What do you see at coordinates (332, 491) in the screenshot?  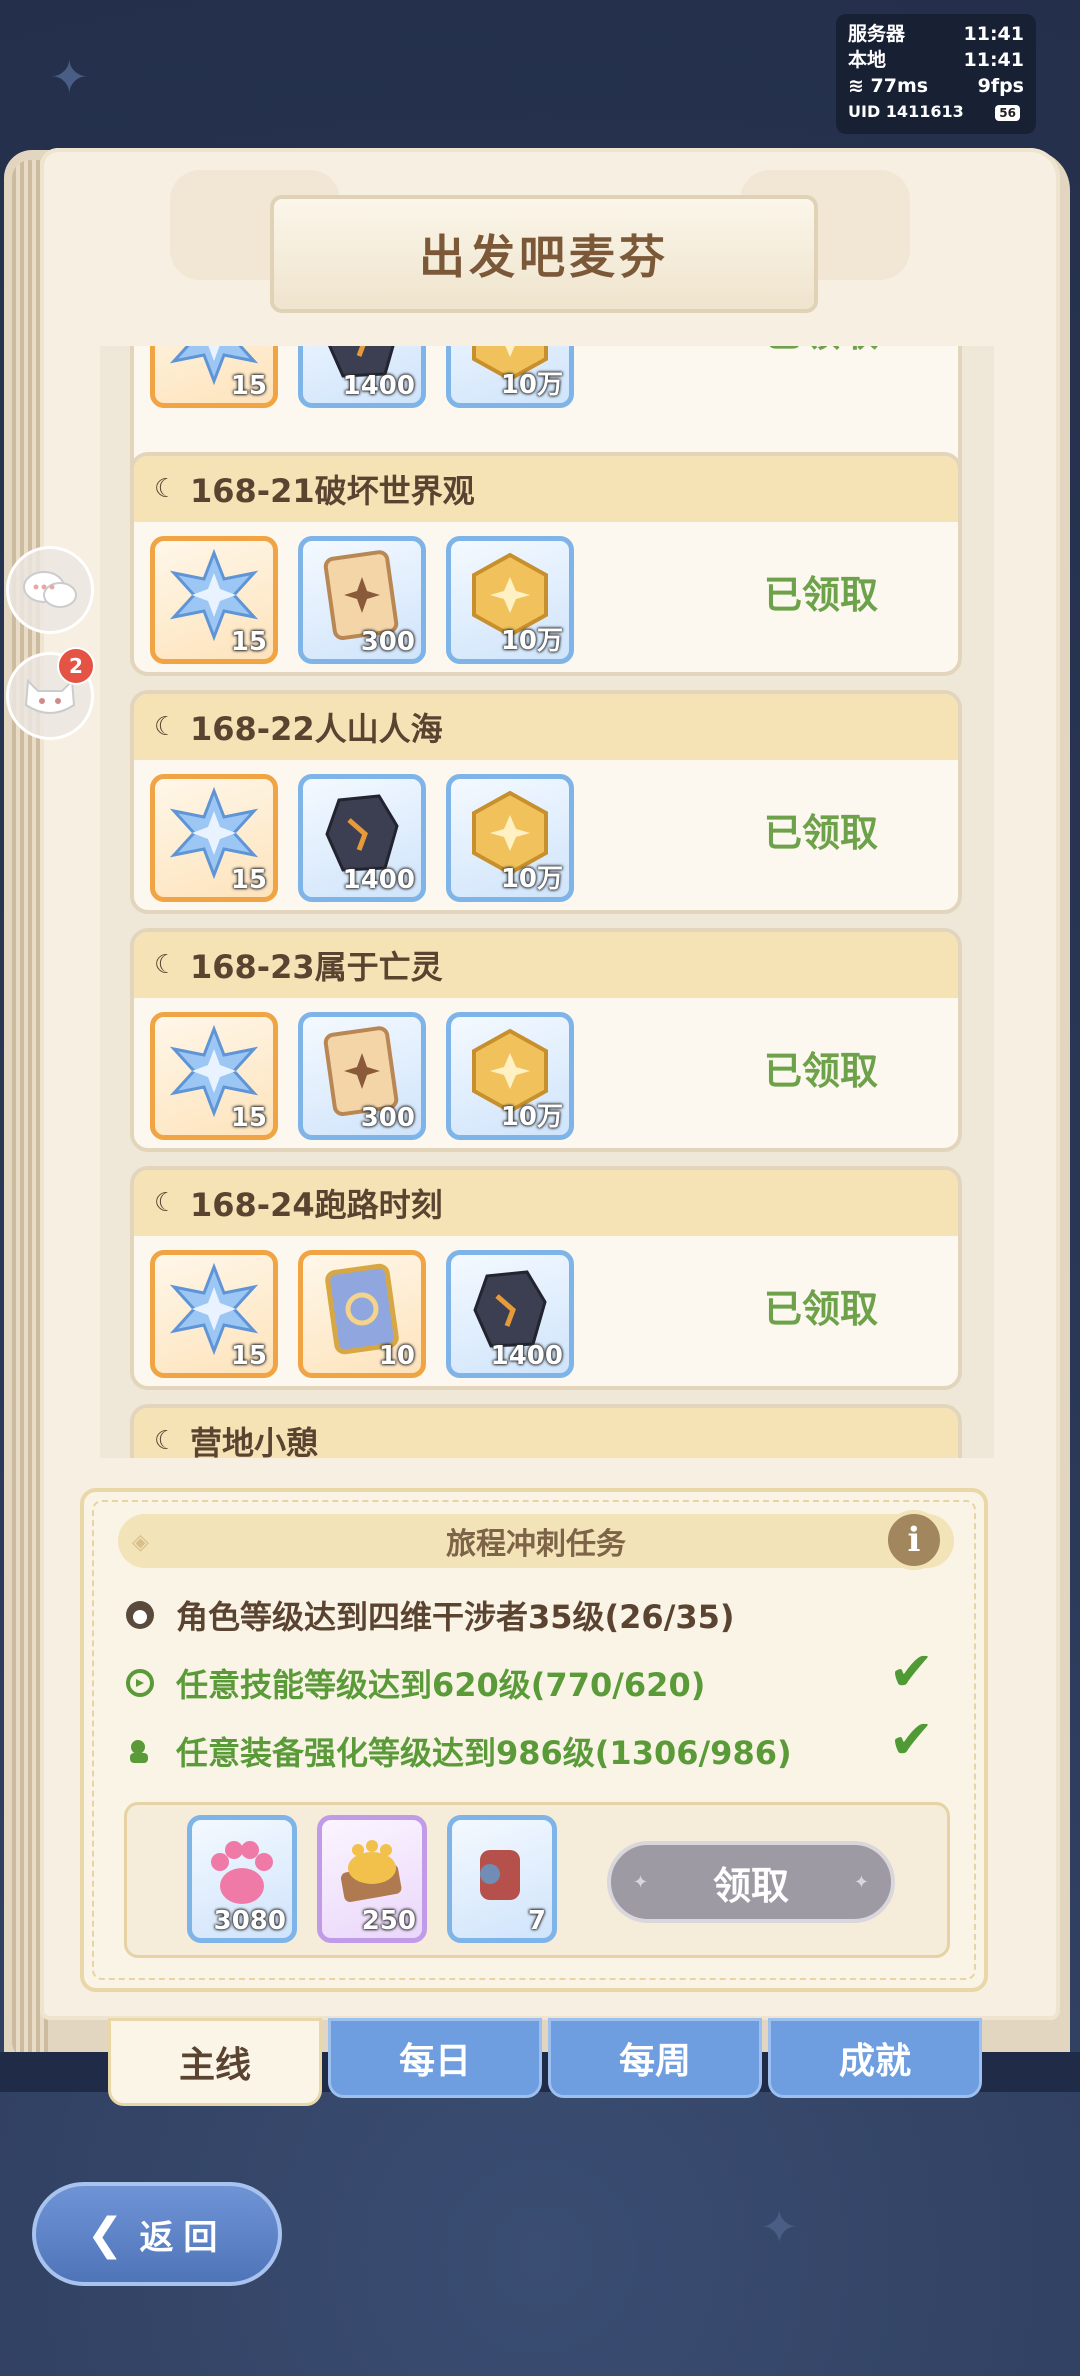 I see `chapter-title: 168-21破坏世界观` at bounding box center [332, 491].